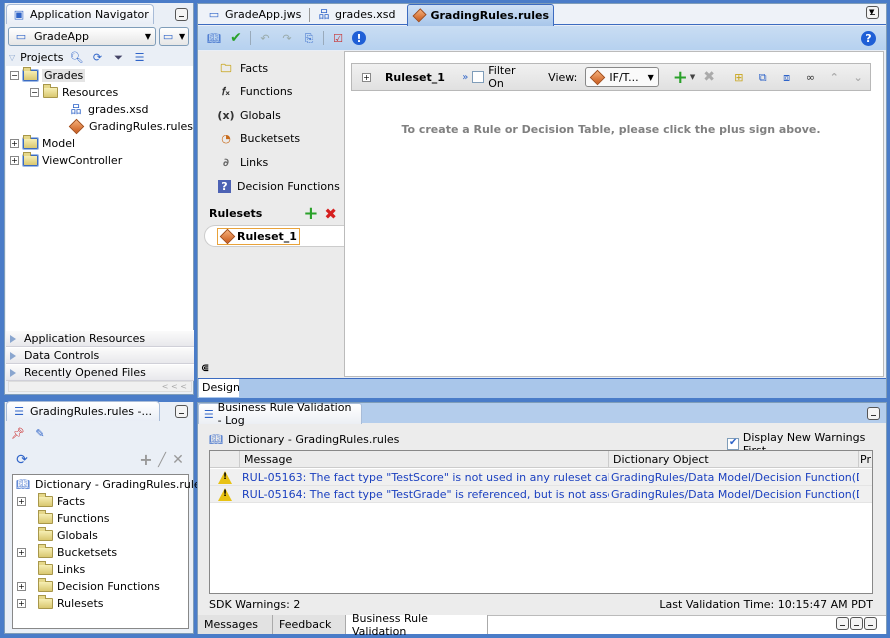  I want to click on delete-ruleset-button: ✖, so click(330, 214).